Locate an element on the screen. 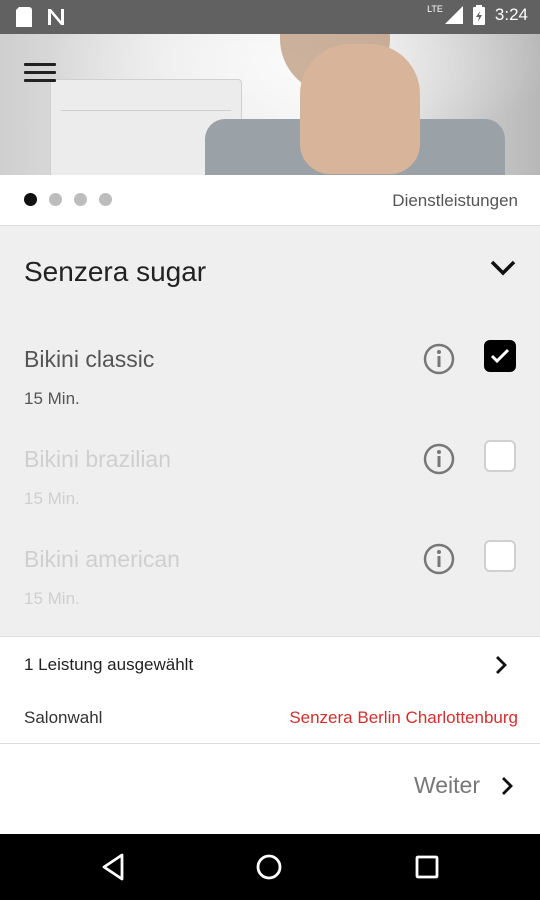  n-notification-icon is located at coordinates (56, 17).